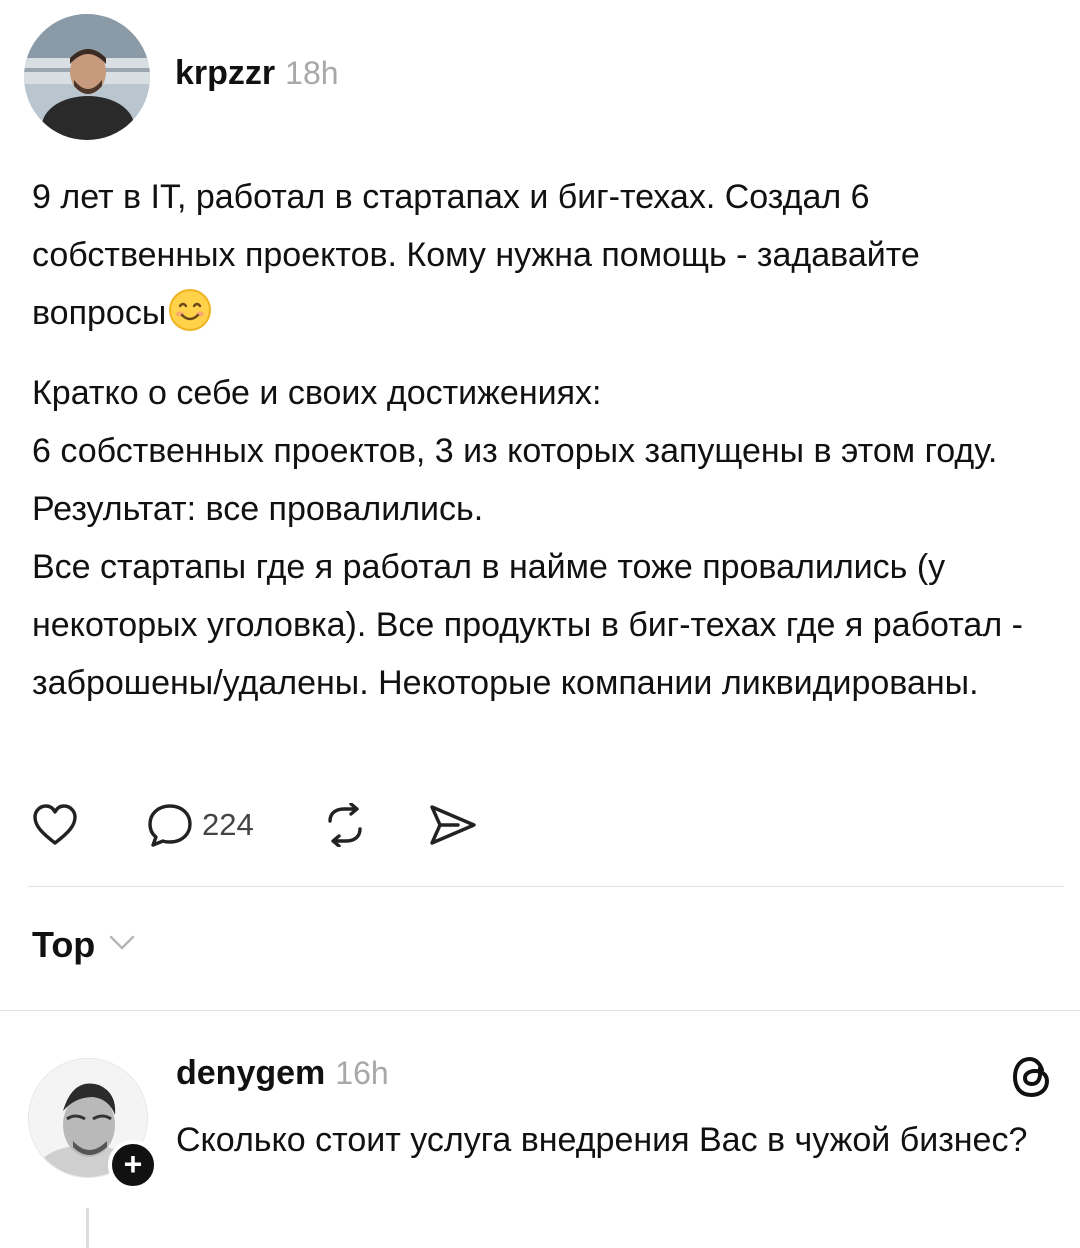 The width and height of the screenshot is (1080, 1248). Describe the element at coordinates (122, 945) in the screenshot. I see `chevron-down-icon` at that location.